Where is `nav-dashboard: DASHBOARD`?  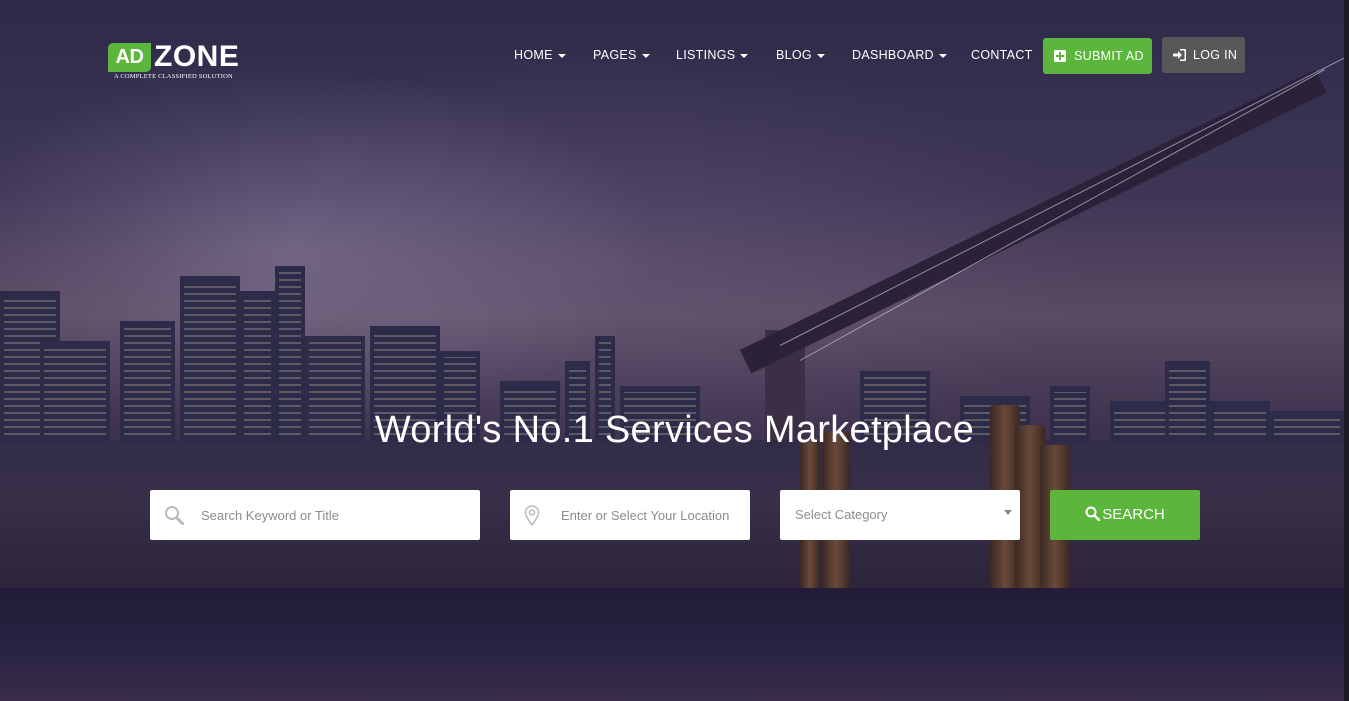
nav-dashboard: DASHBOARD is located at coordinates (899, 55).